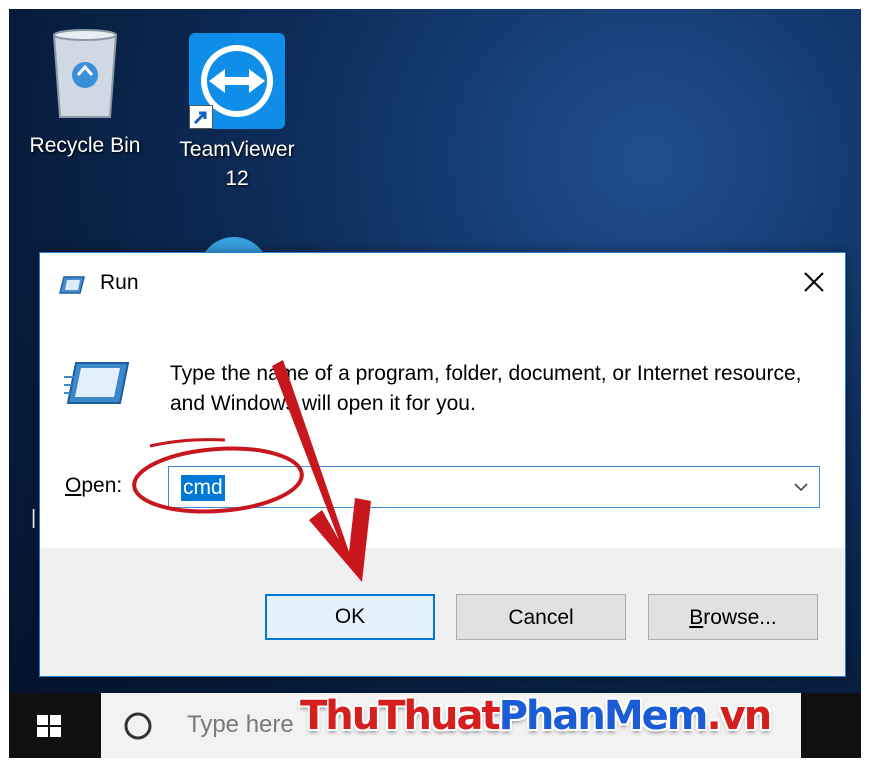  What do you see at coordinates (72, 287) in the screenshot?
I see `run-icon` at bounding box center [72, 287].